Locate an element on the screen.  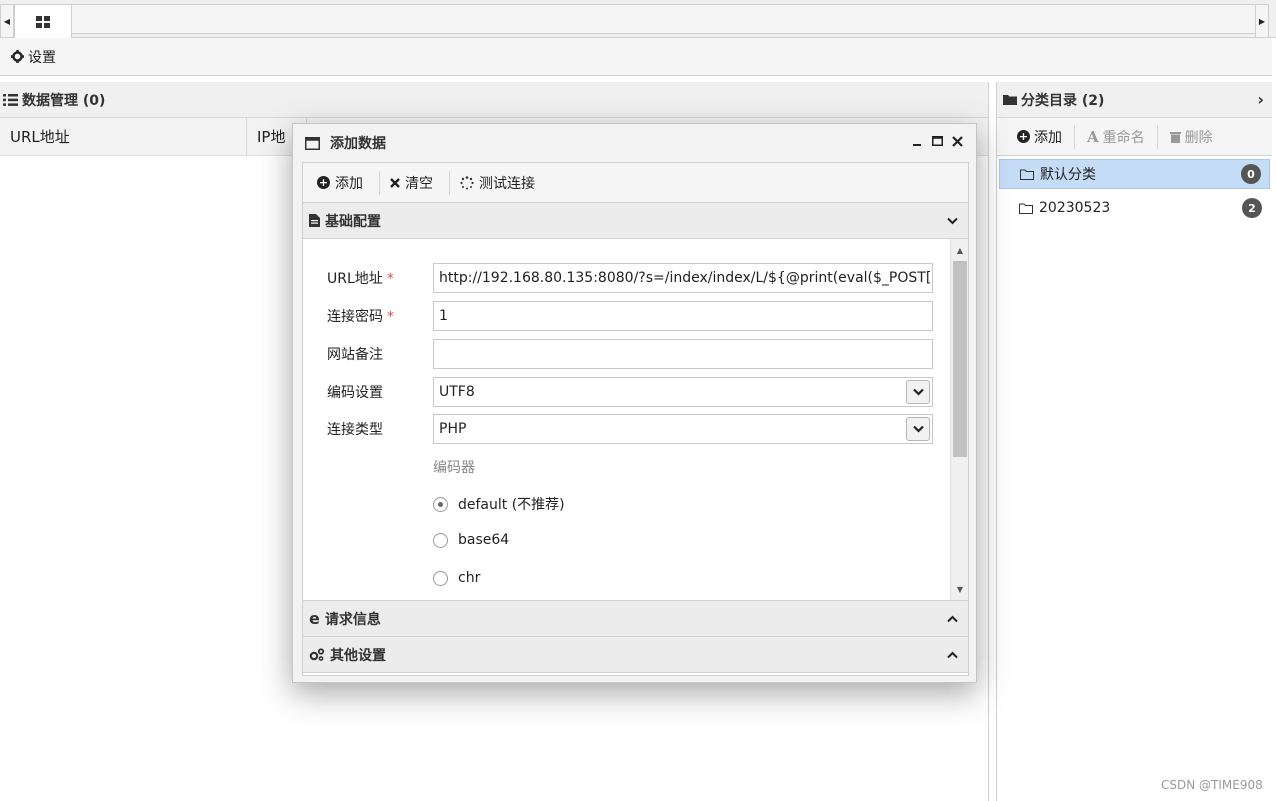
tab-home is located at coordinates (43, 21).